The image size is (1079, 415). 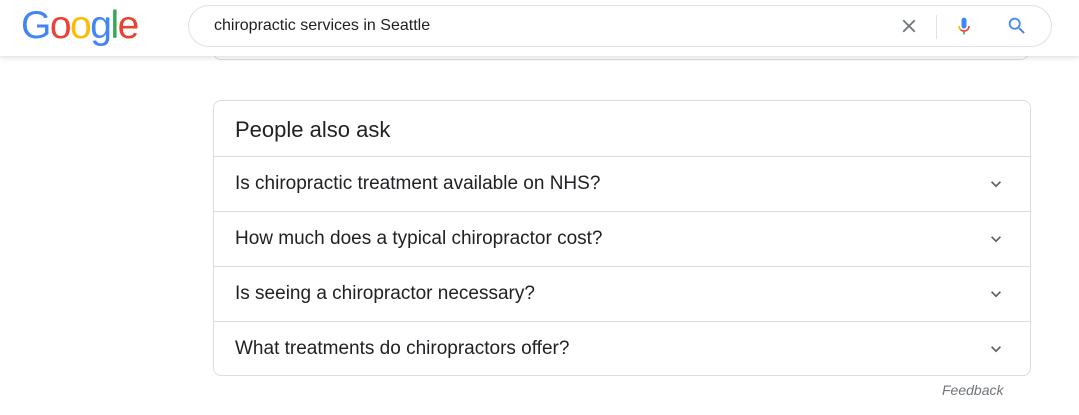 I want to click on google-logo: Google, so click(x=80, y=25).